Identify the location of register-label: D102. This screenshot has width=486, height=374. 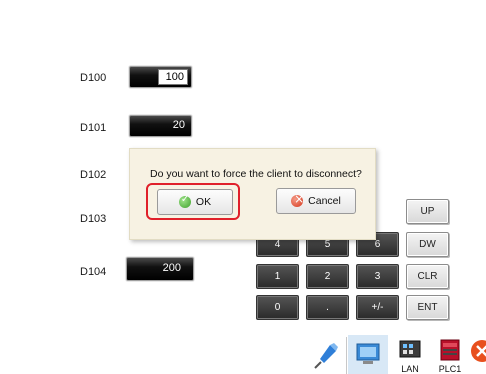
(93, 175).